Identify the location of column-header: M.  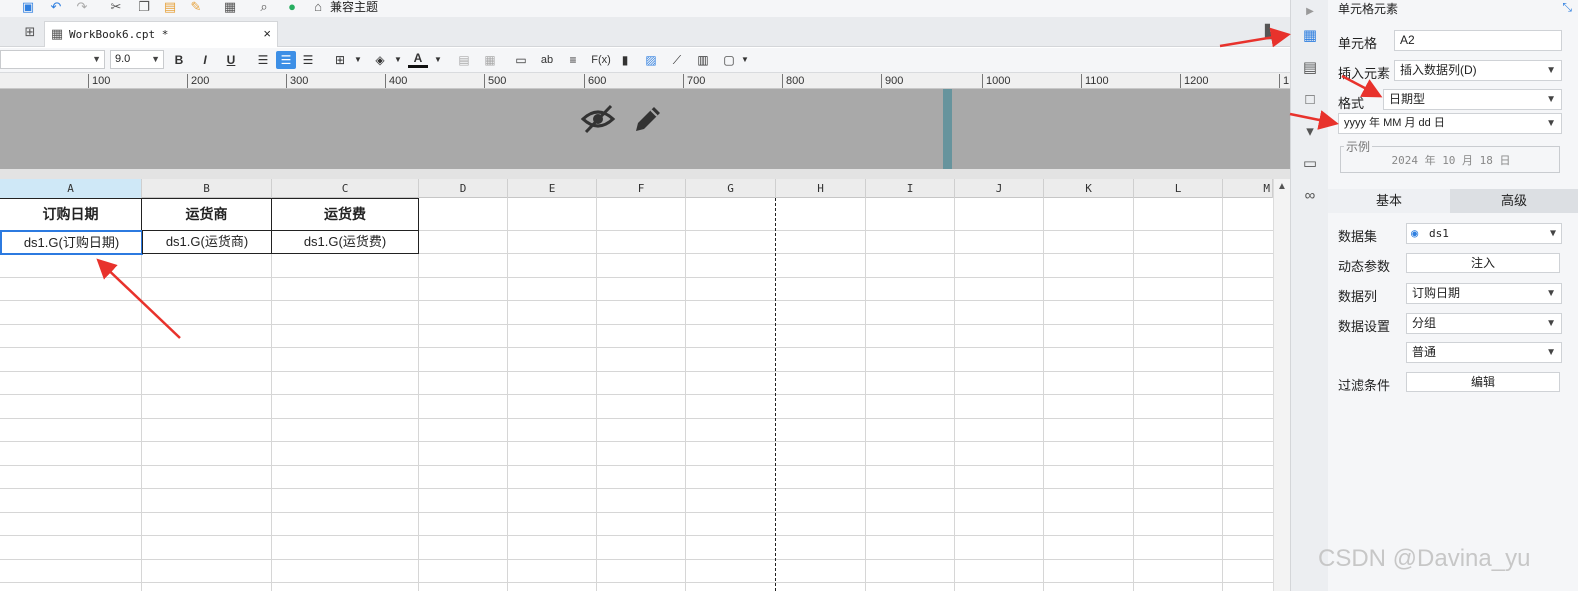
(1248, 188).